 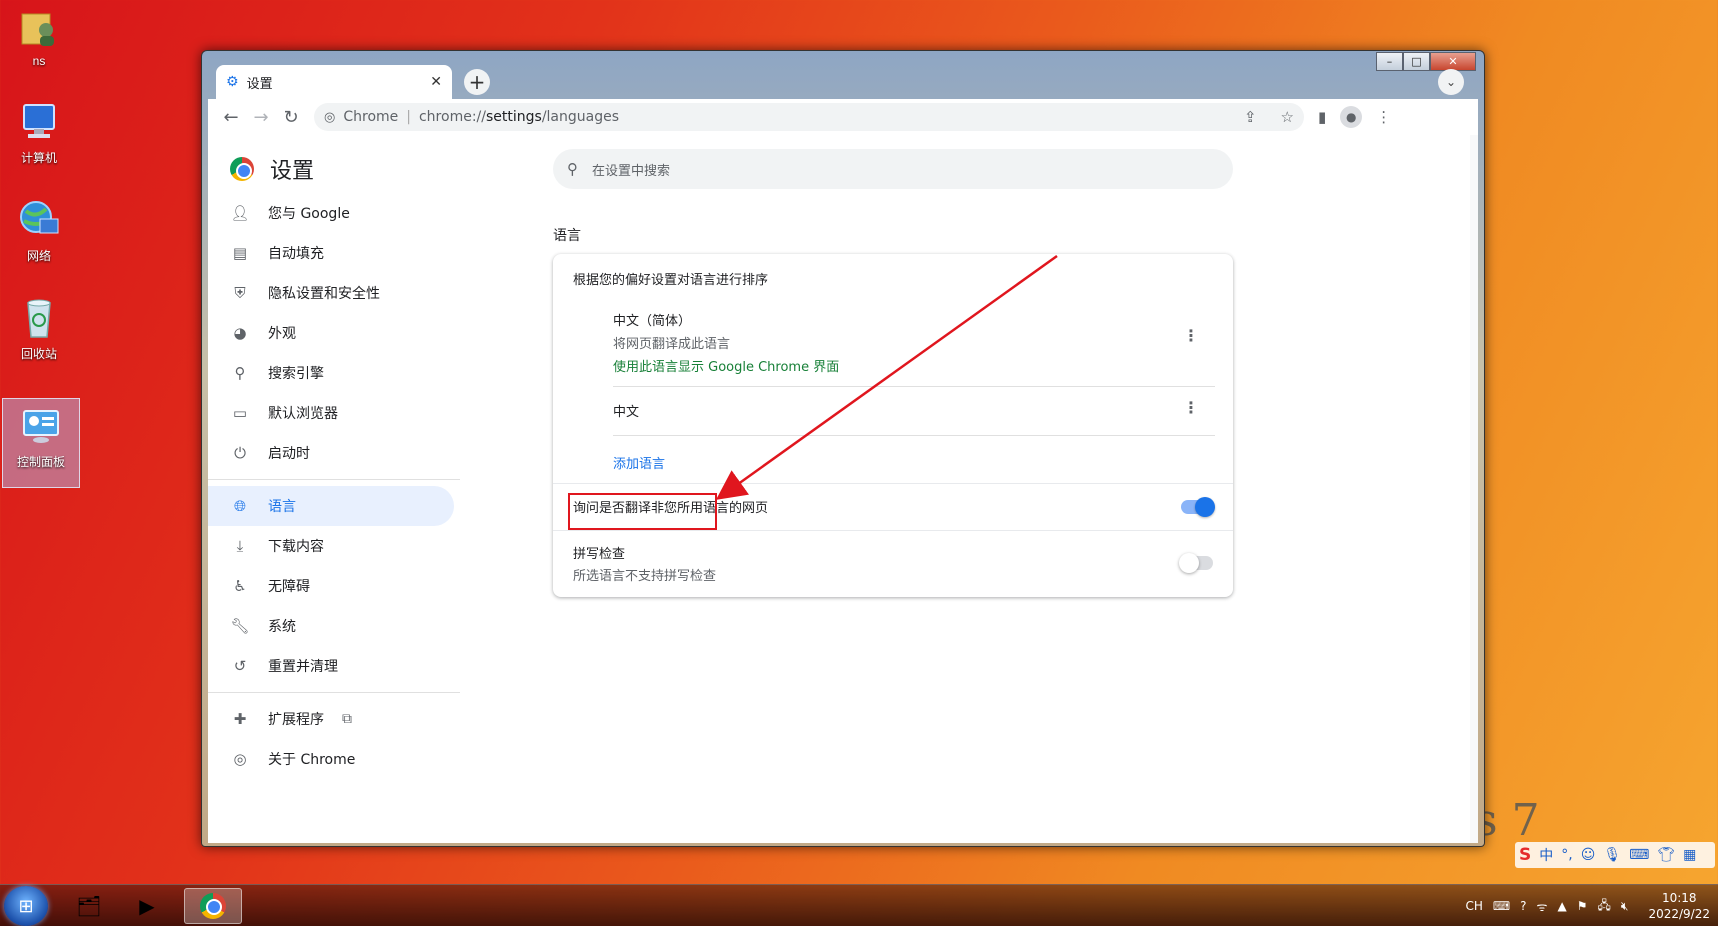 I want to click on ime-punct: °,, so click(x=1566, y=855).